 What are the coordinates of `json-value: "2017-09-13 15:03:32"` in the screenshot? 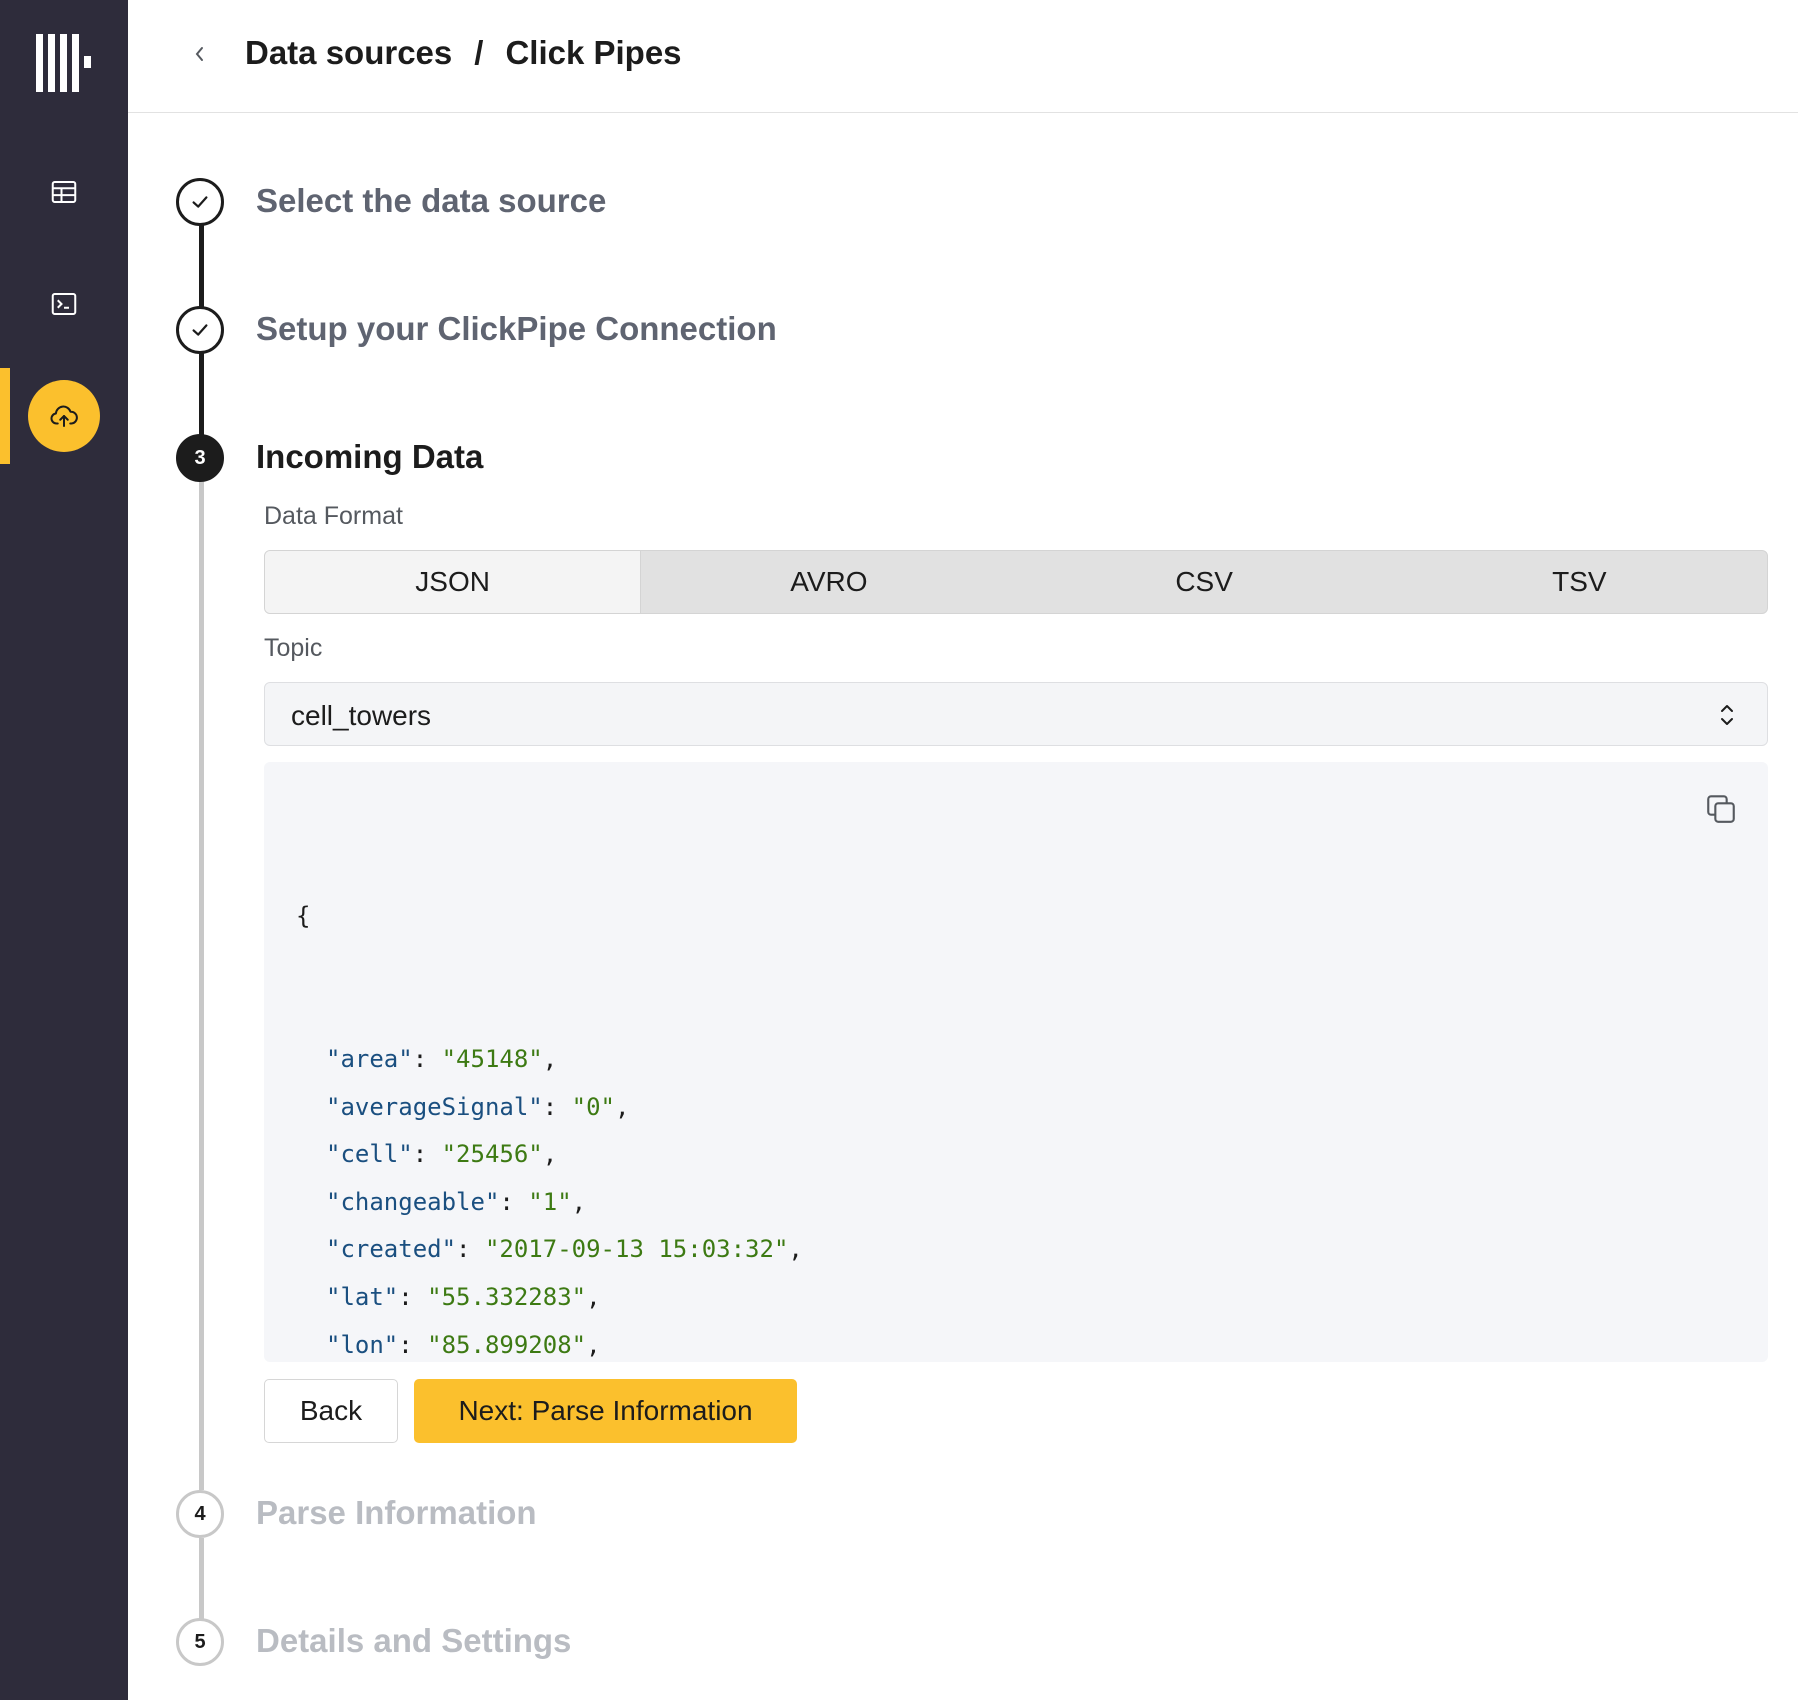 It's located at (636, 1249).